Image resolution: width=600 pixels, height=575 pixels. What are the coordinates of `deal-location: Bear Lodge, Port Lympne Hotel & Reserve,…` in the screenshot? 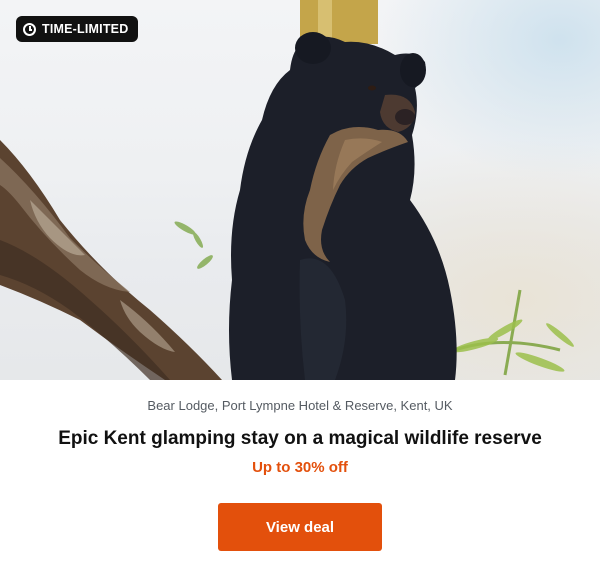 It's located at (300, 405).